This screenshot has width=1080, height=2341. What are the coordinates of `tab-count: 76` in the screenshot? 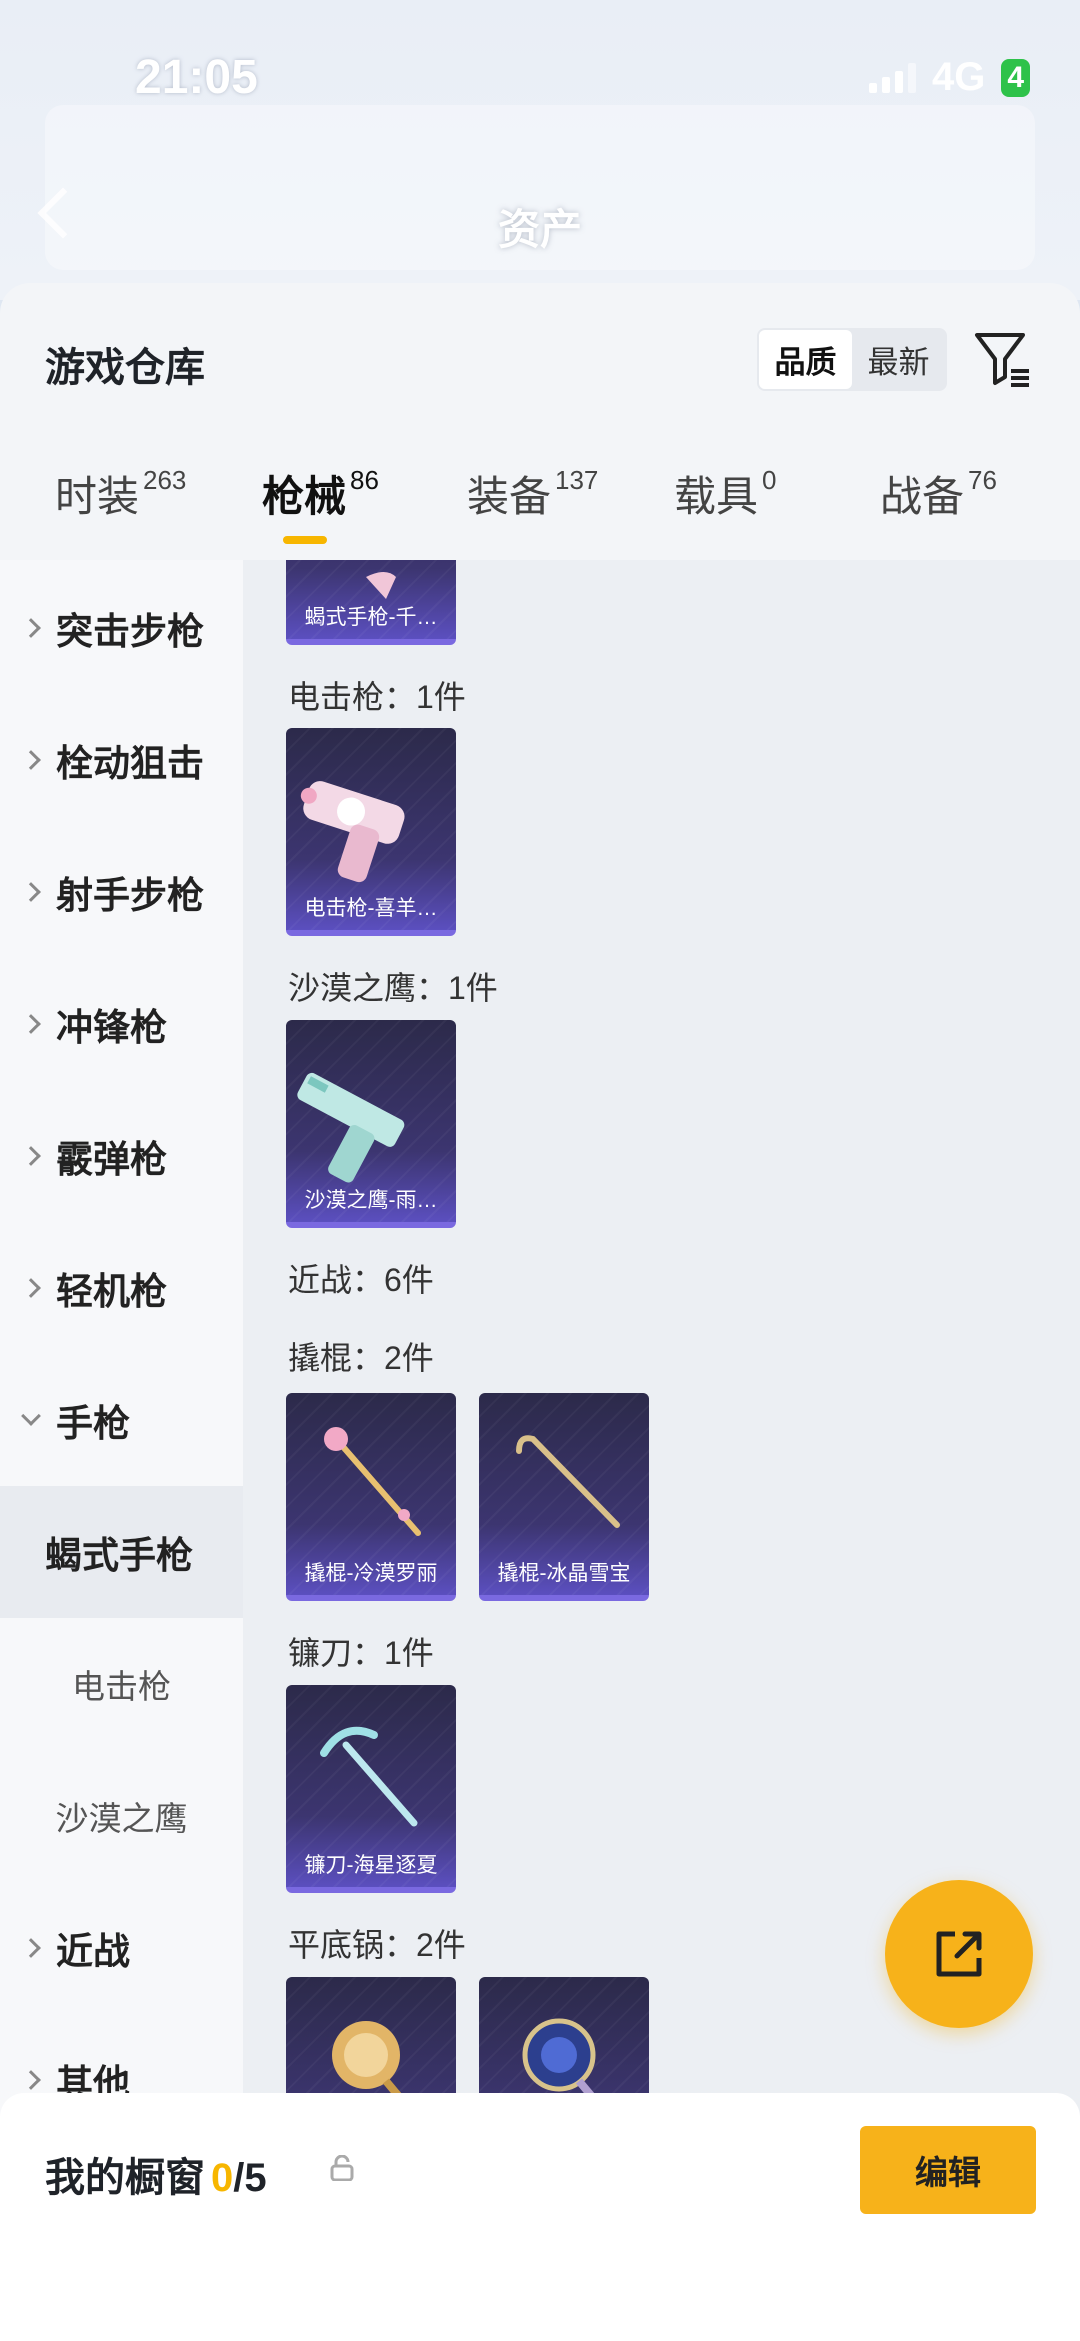 It's located at (982, 480).